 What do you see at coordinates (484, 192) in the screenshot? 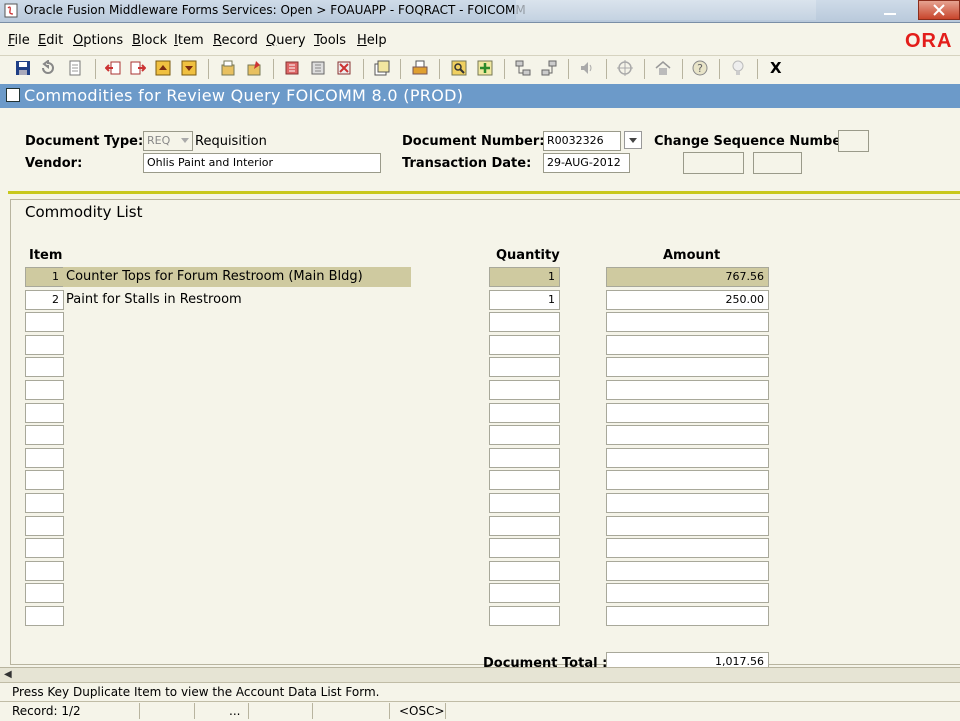
I see `section-divider` at bounding box center [484, 192].